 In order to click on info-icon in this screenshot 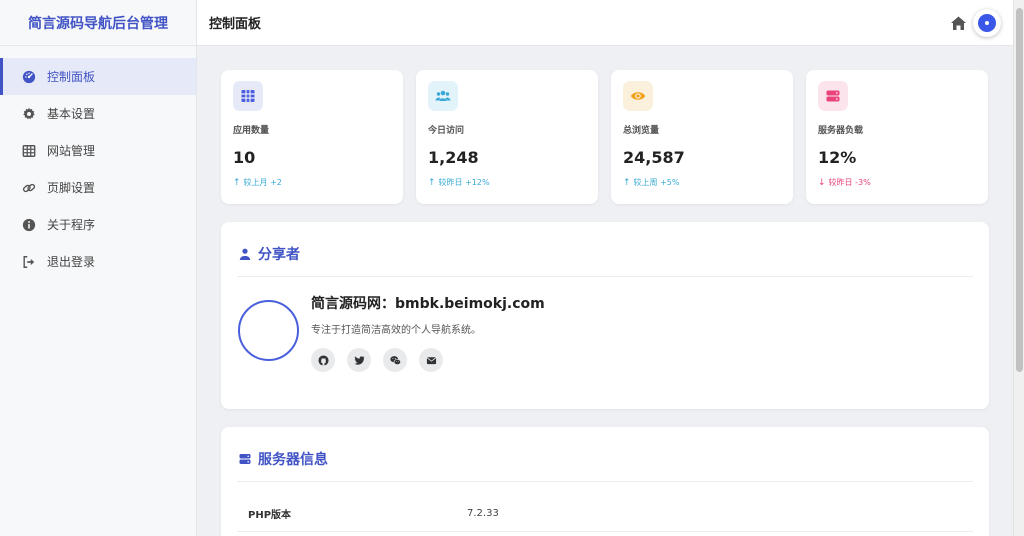, I will do `click(29, 225)`.